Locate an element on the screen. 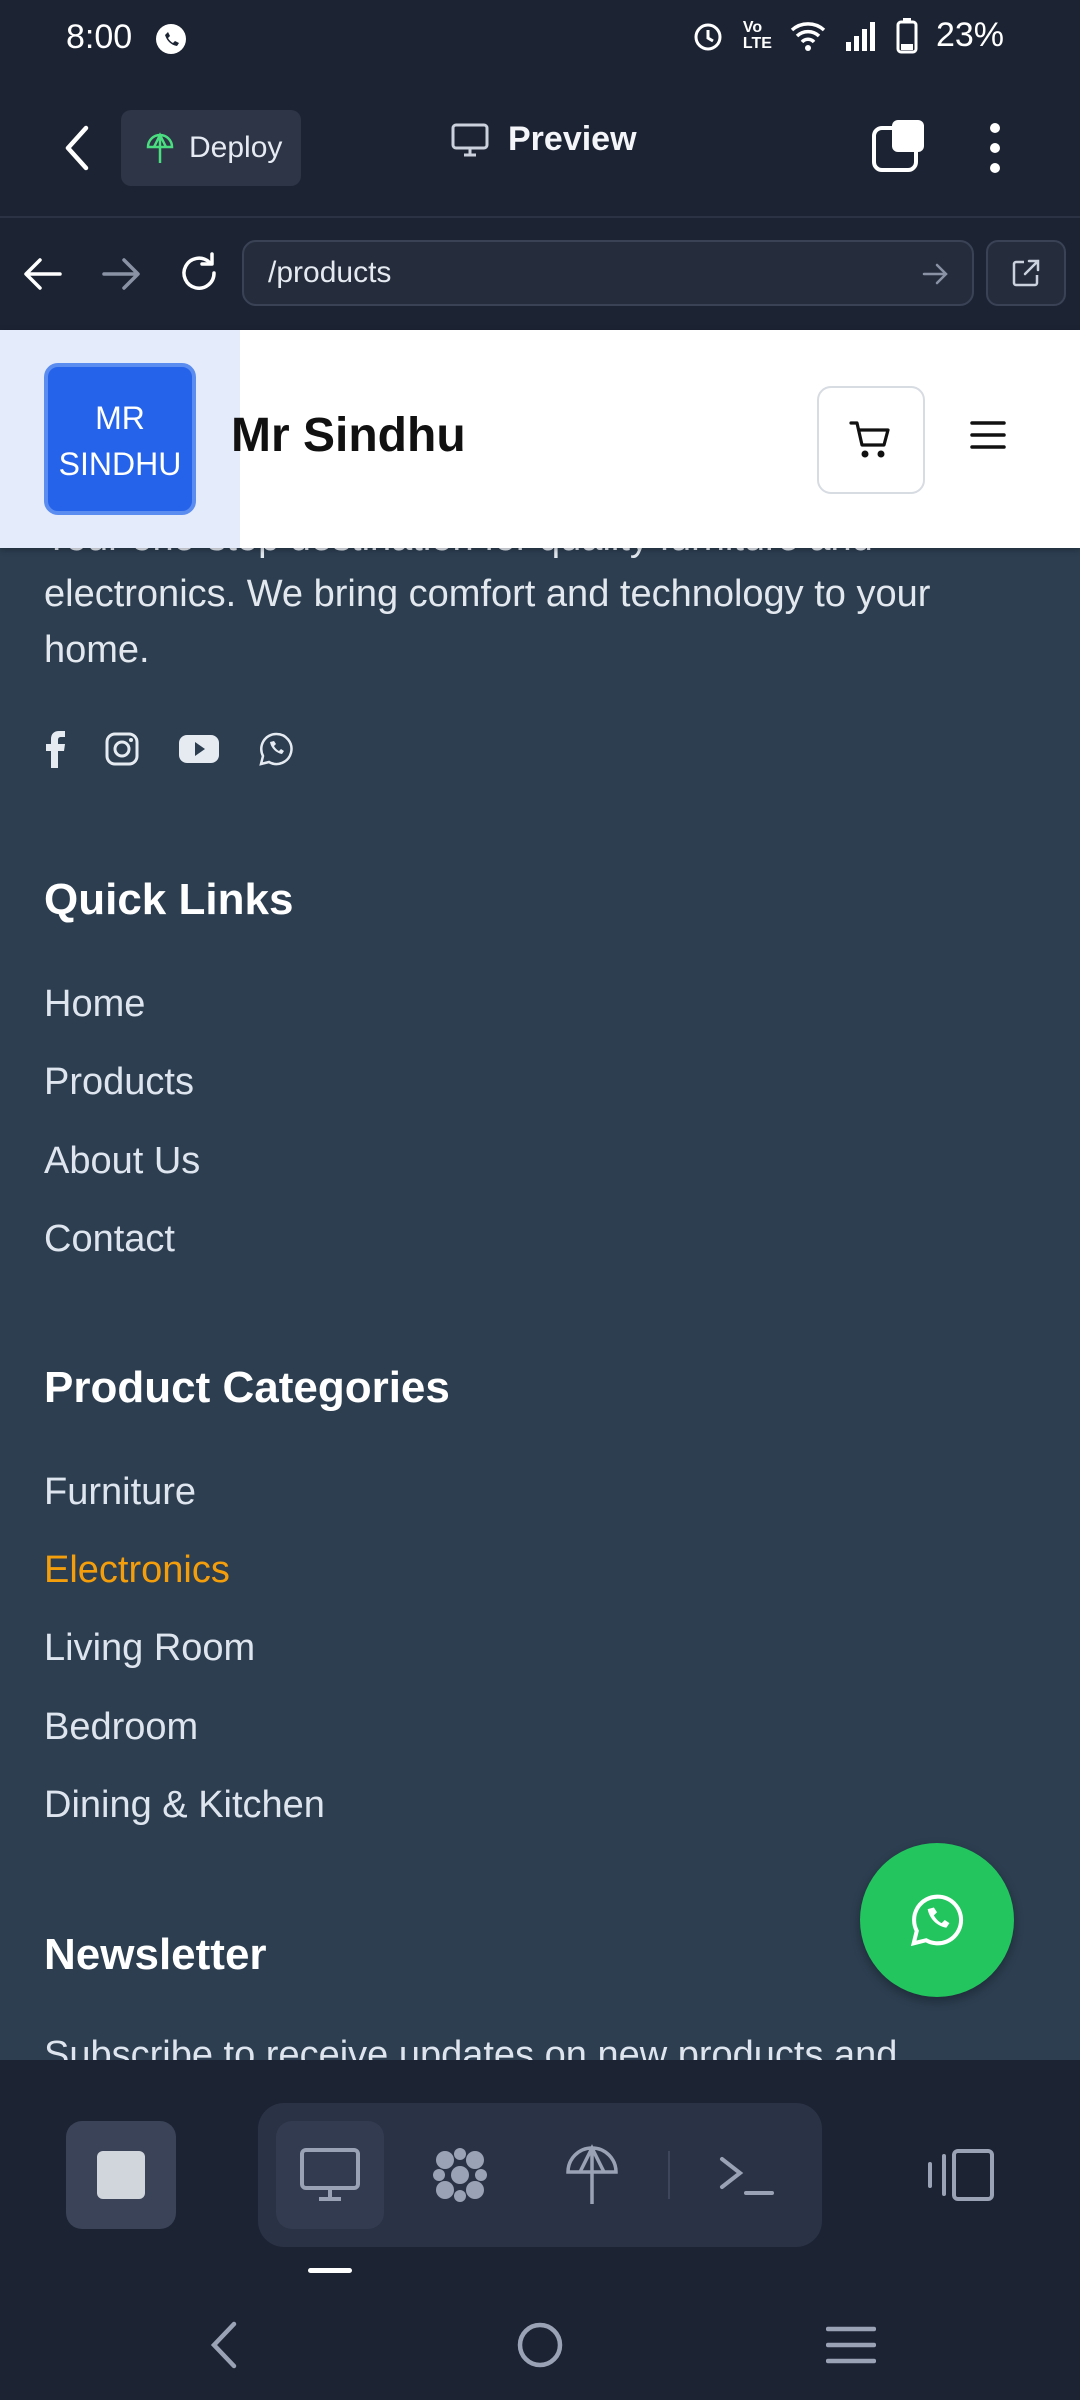  site-brand-name: Mr Sindhu is located at coordinates (348, 435).